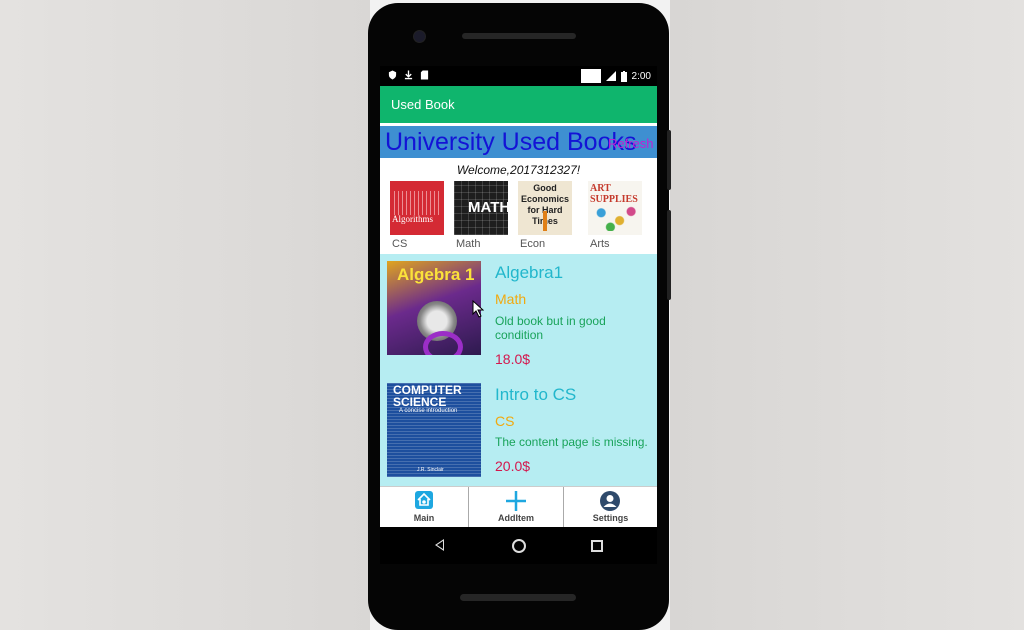  What do you see at coordinates (533, 244) in the screenshot?
I see `category-econ-label: Econ` at bounding box center [533, 244].